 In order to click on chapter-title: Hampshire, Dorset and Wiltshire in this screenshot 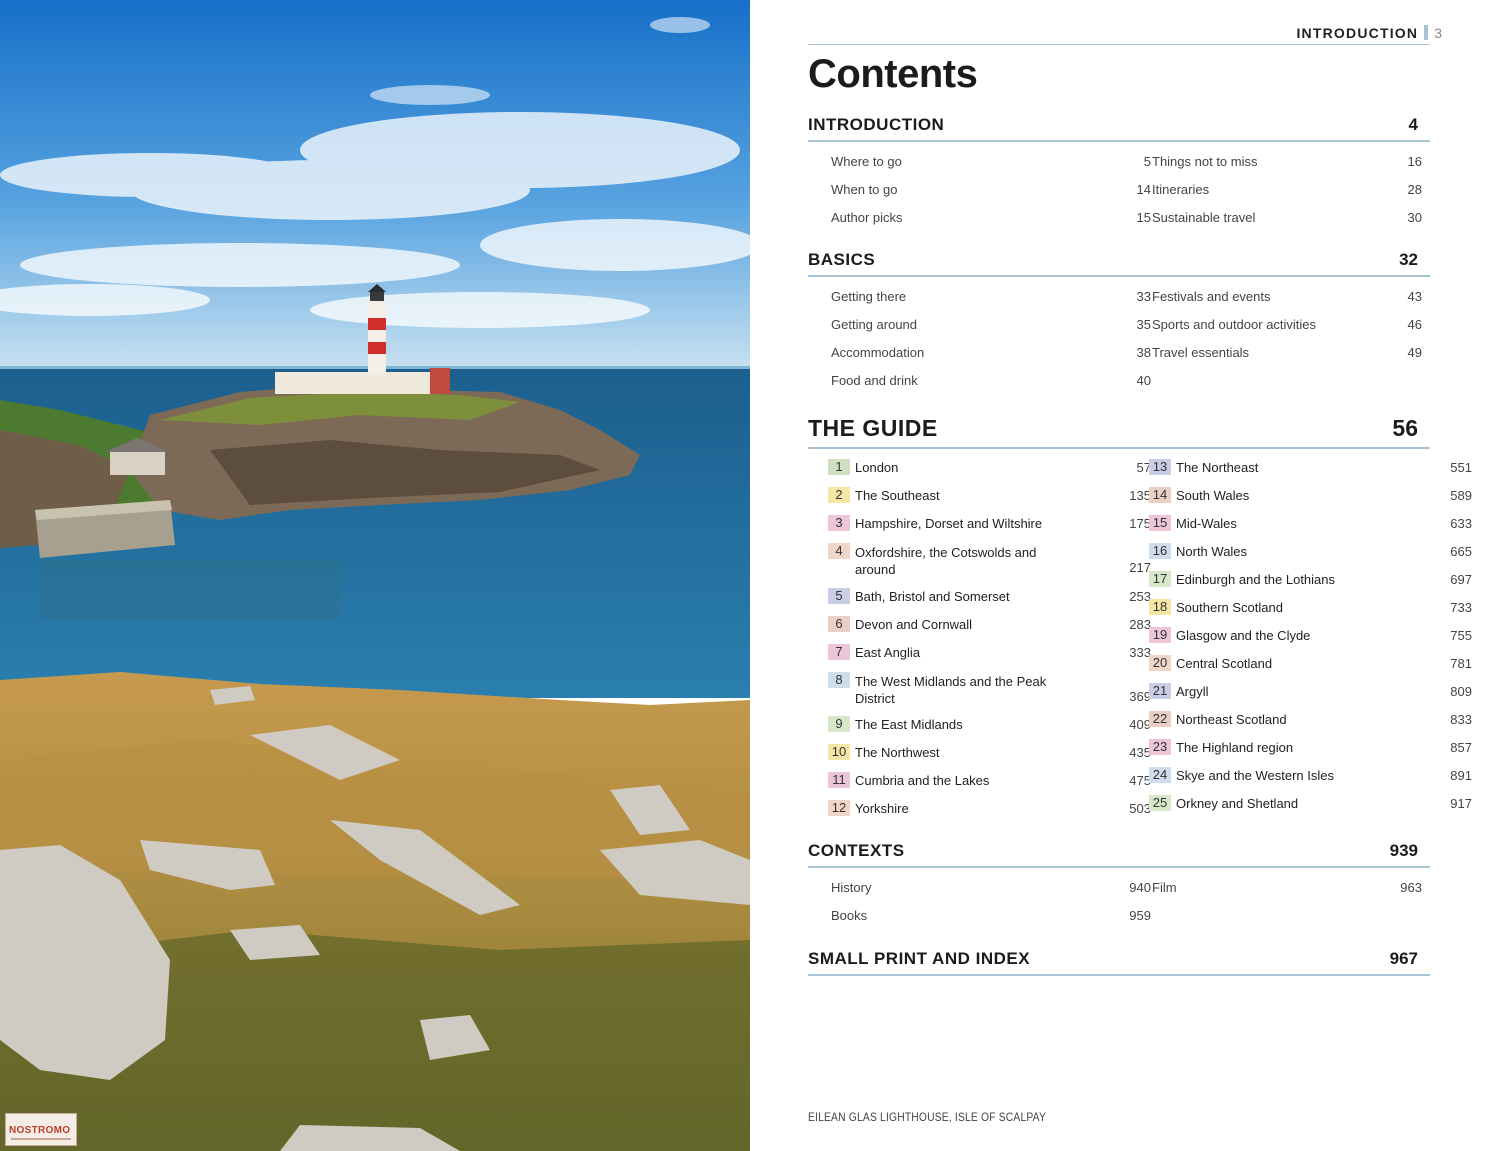, I will do `click(949, 523)`.